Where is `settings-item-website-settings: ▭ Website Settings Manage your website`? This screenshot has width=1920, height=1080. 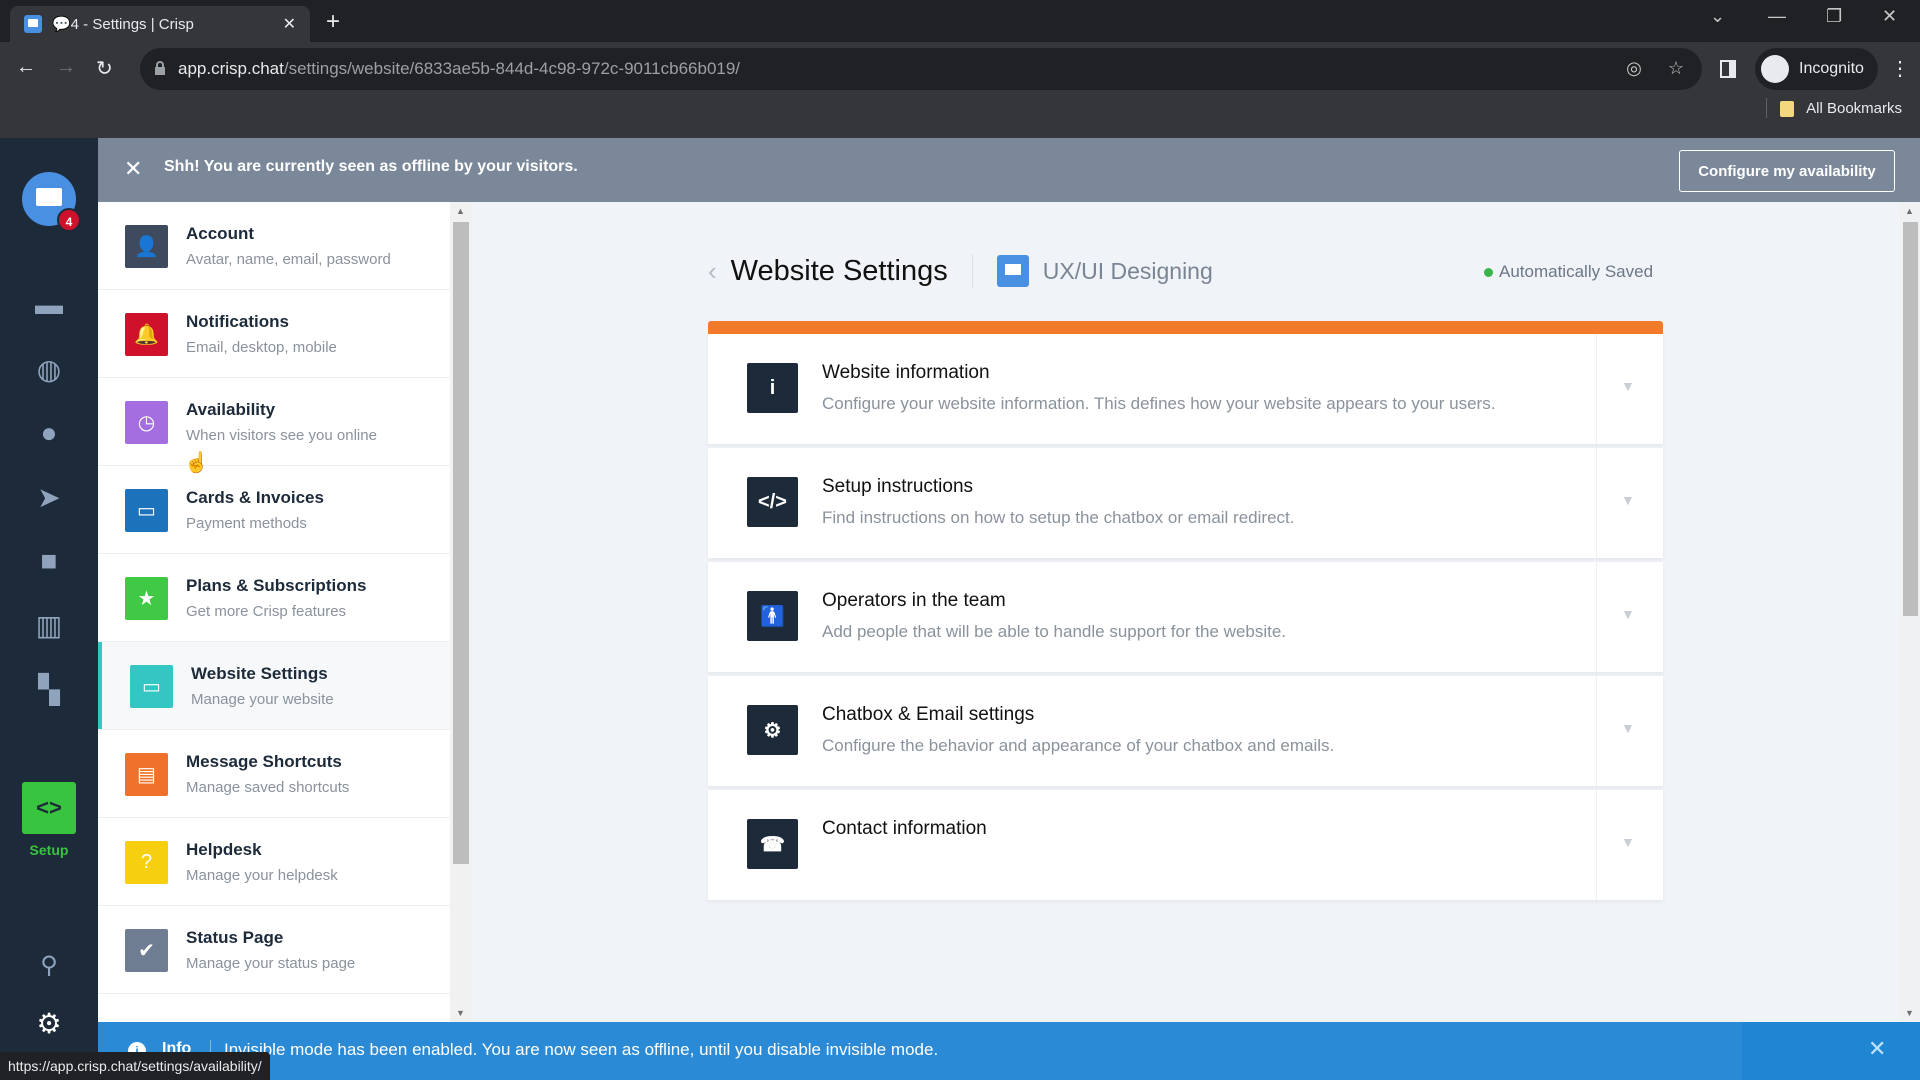
settings-item-website-settings: ▭ Website Settings Manage your website is located at coordinates (274, 686).